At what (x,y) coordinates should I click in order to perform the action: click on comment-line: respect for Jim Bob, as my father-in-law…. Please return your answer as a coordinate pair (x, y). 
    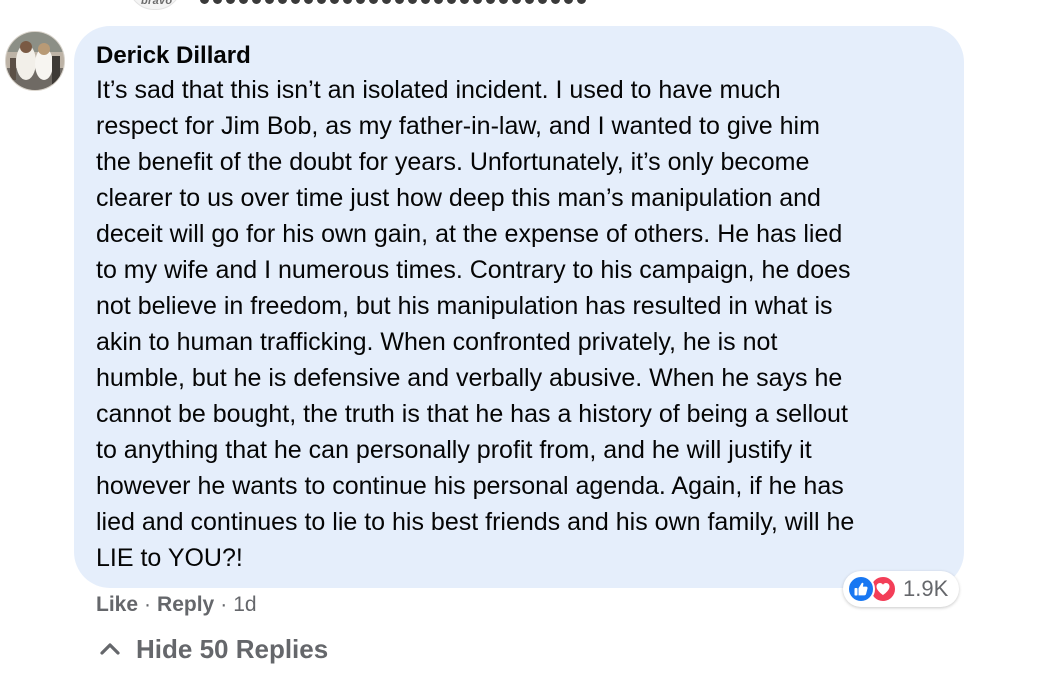
    Looking at the image, I should click on (458, 126).